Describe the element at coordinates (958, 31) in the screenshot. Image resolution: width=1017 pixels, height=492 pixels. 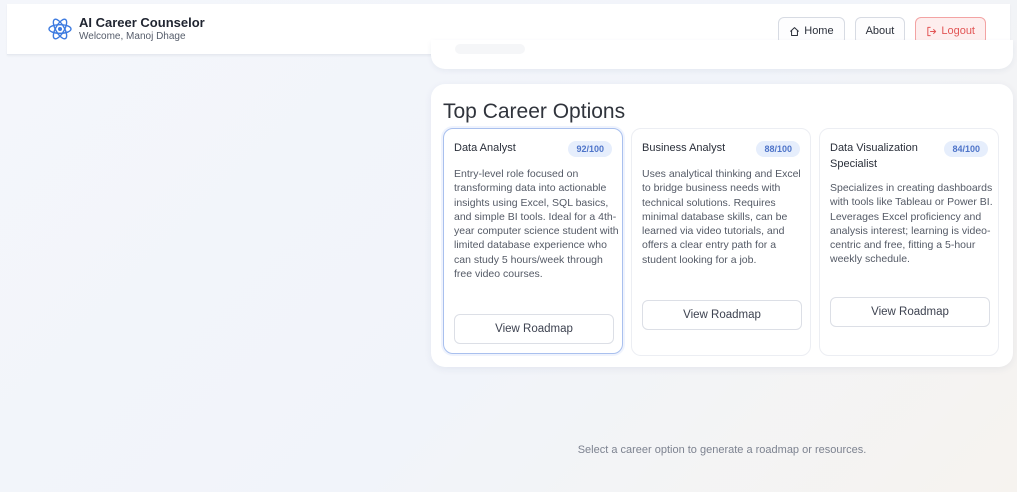
I see `logout-label: Logout` at that location.